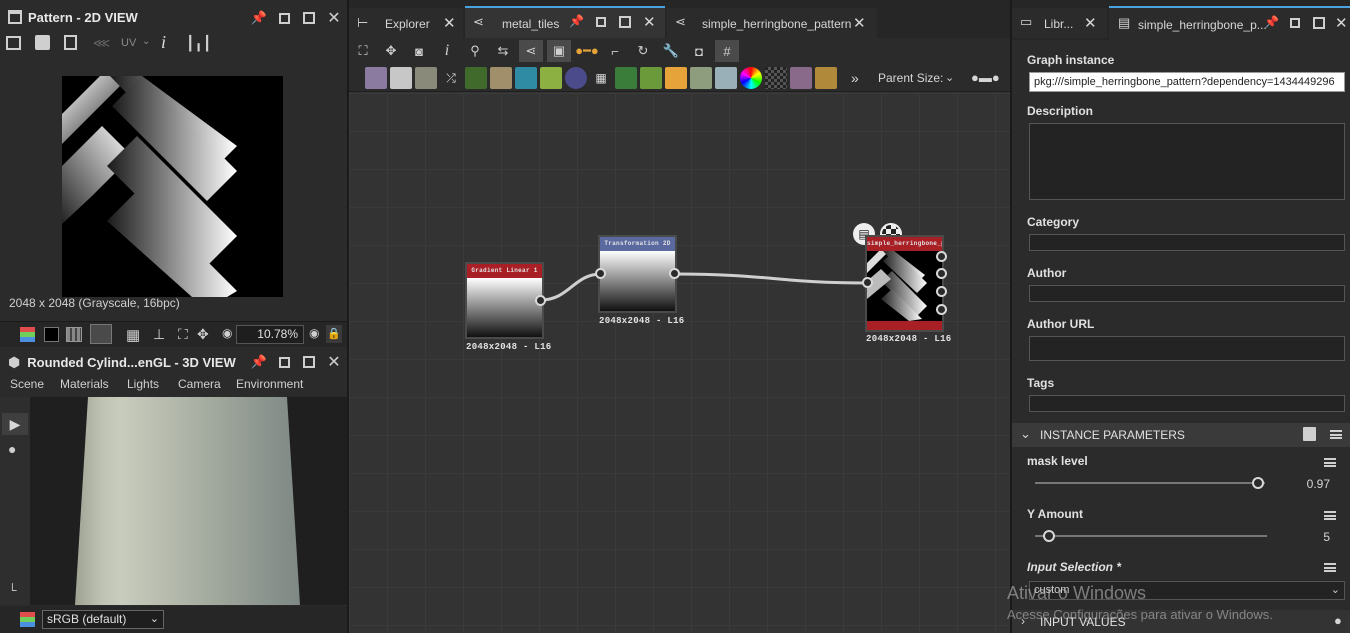 The image size is (1350, 633). What do you see at coordinates (1229, 23) in the screenshot?
I see `tab-instance: ▤ simple_herringbone_p... 📌 ✕` at bounding box center [1229, 23].